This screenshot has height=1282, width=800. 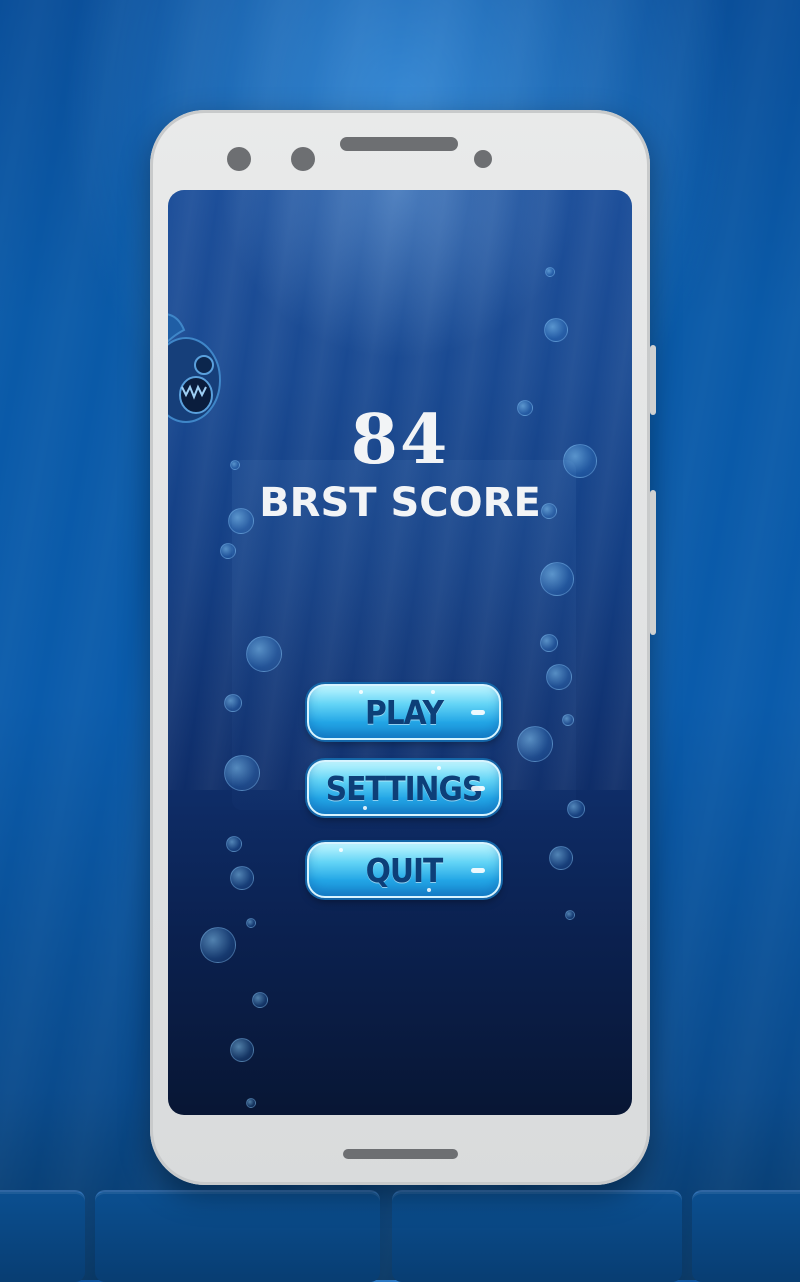 What do you see at coordinates (399, 144) in the screenshot?
I see `speaker-grille` at bounding box center [399, 144].